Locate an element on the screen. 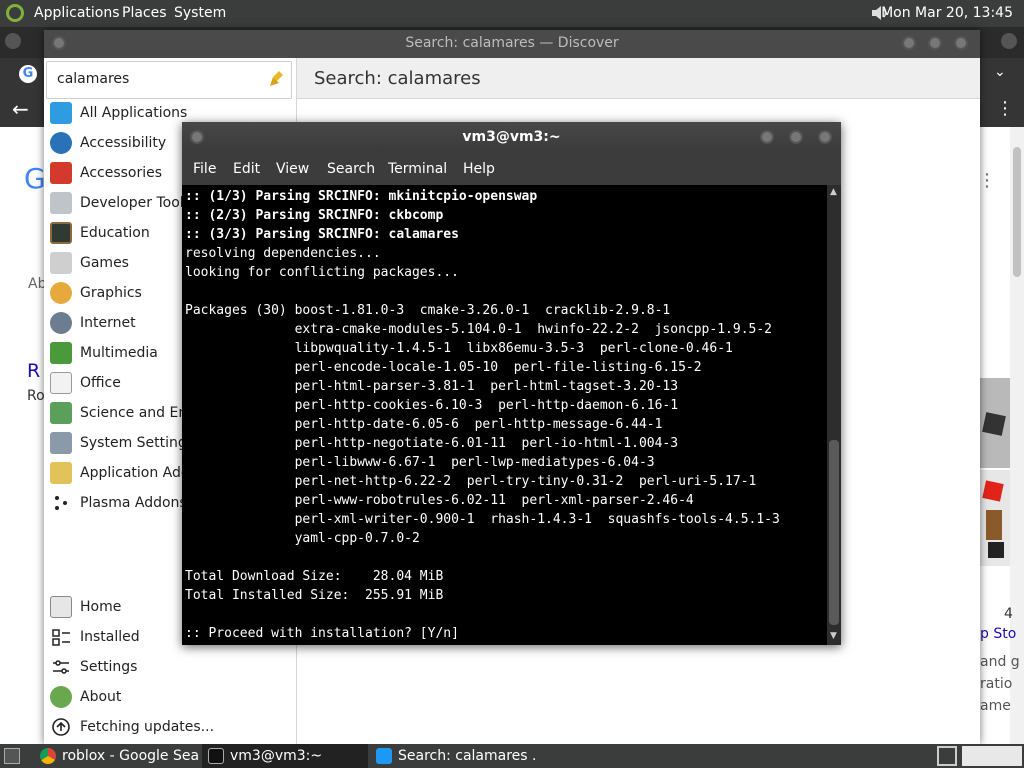  terminal-line: Total Installed Size: 255.91 MiB is located at coordinates (314, 595).